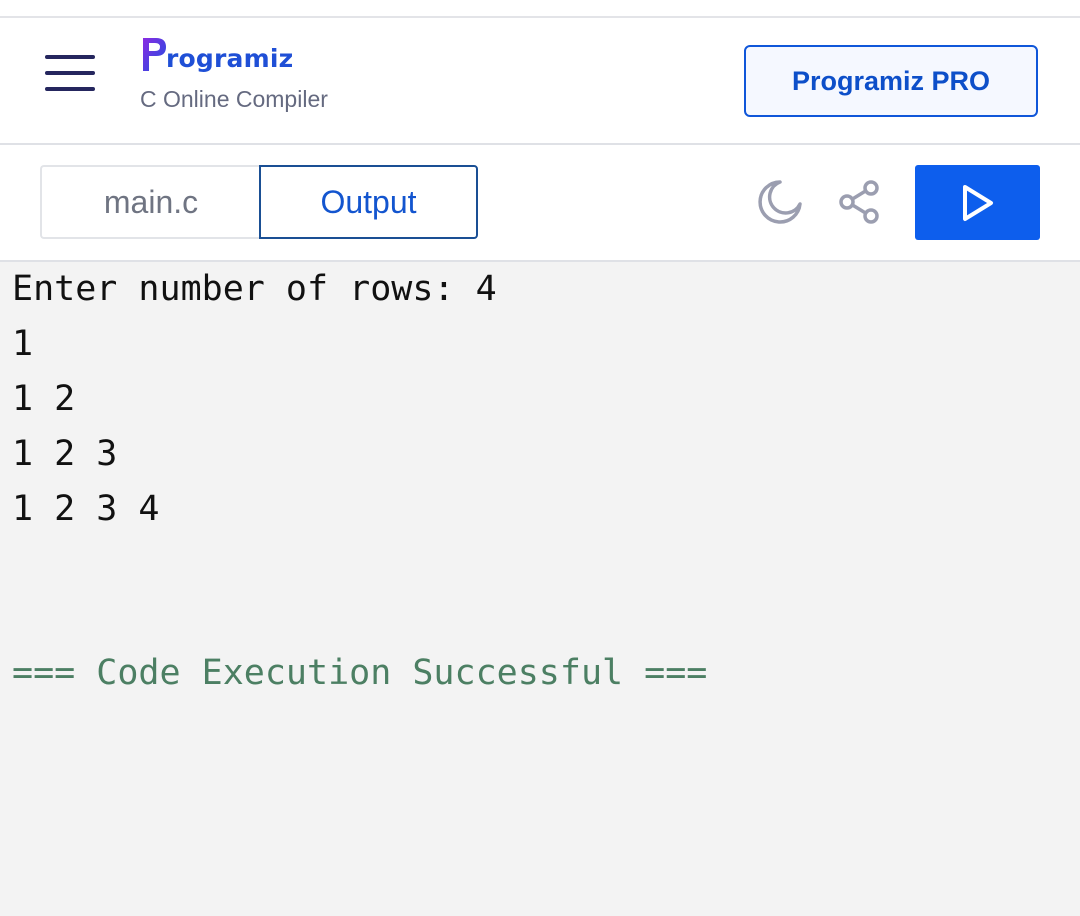 Image resolution: width=1080 pixels, height=916 pixels. Describe the element at coordinates (70, 73) in the screenshot. I see `menu-icon` at that location.